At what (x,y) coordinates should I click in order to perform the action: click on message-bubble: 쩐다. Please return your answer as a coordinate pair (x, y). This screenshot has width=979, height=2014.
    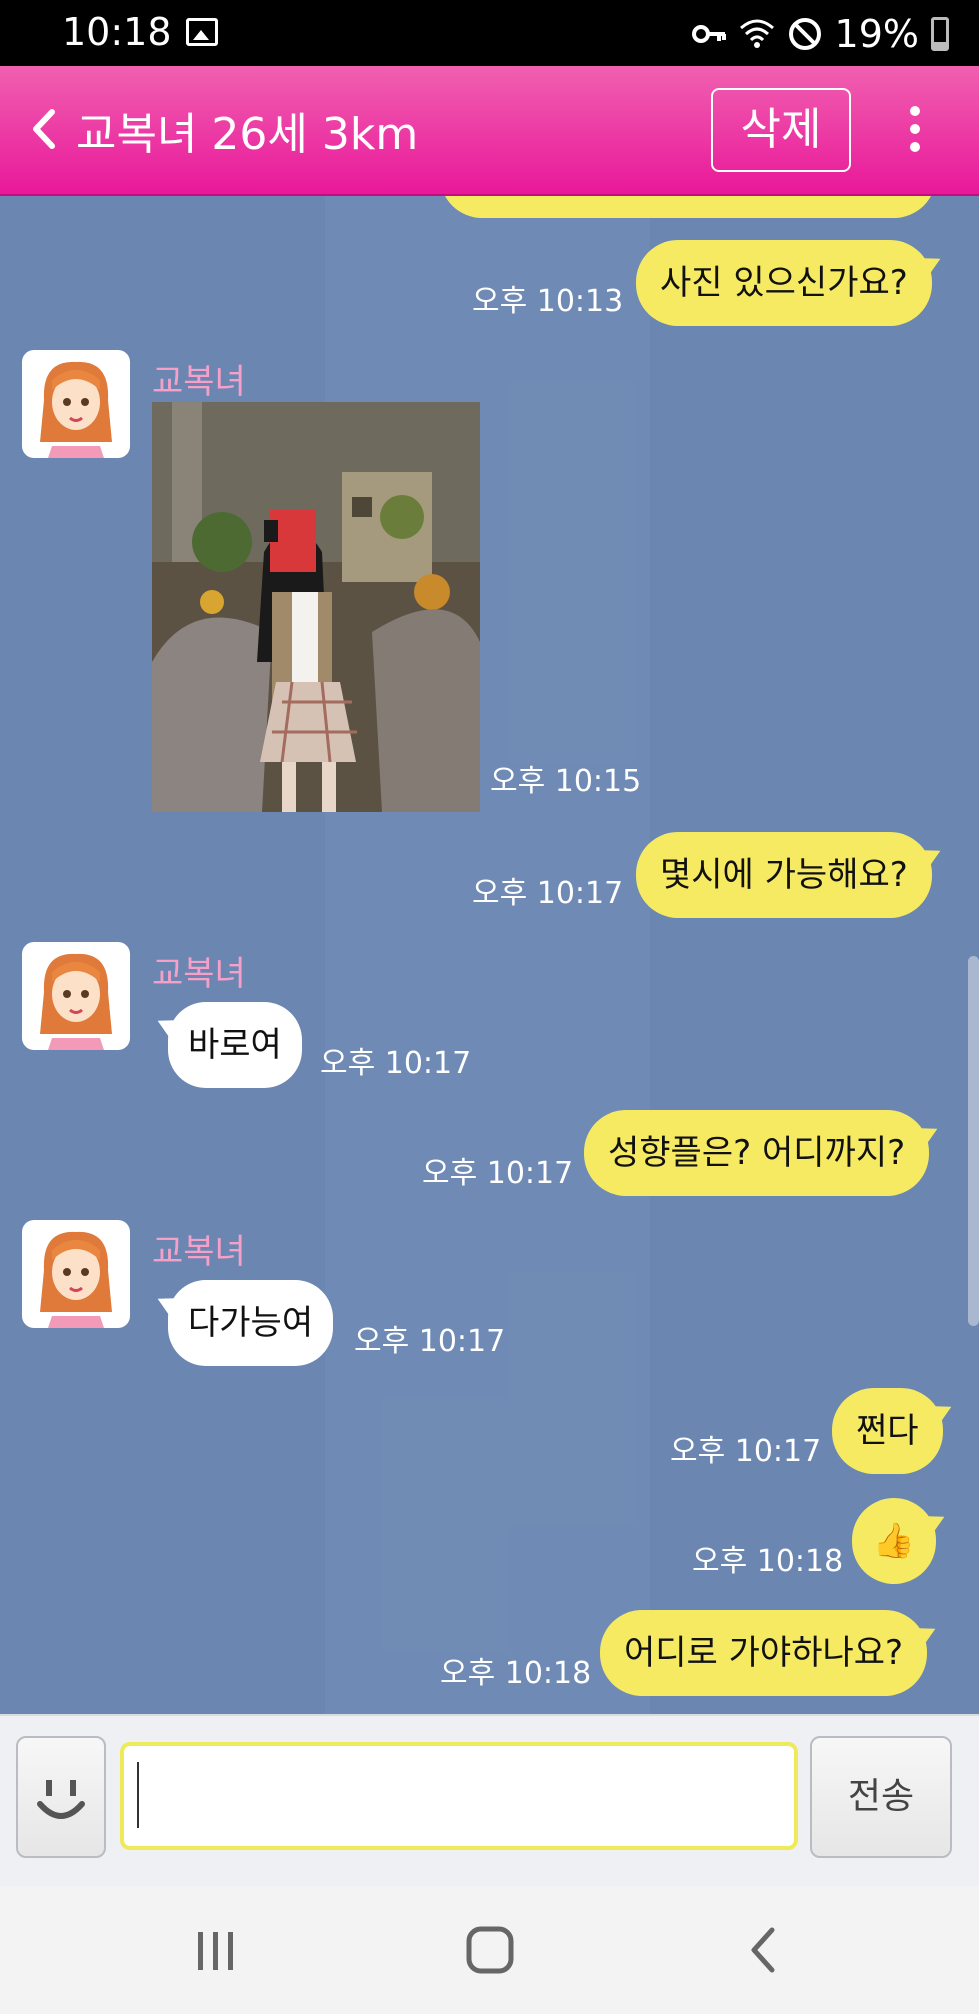
    Looking at the image, I should click on (887, 1431).